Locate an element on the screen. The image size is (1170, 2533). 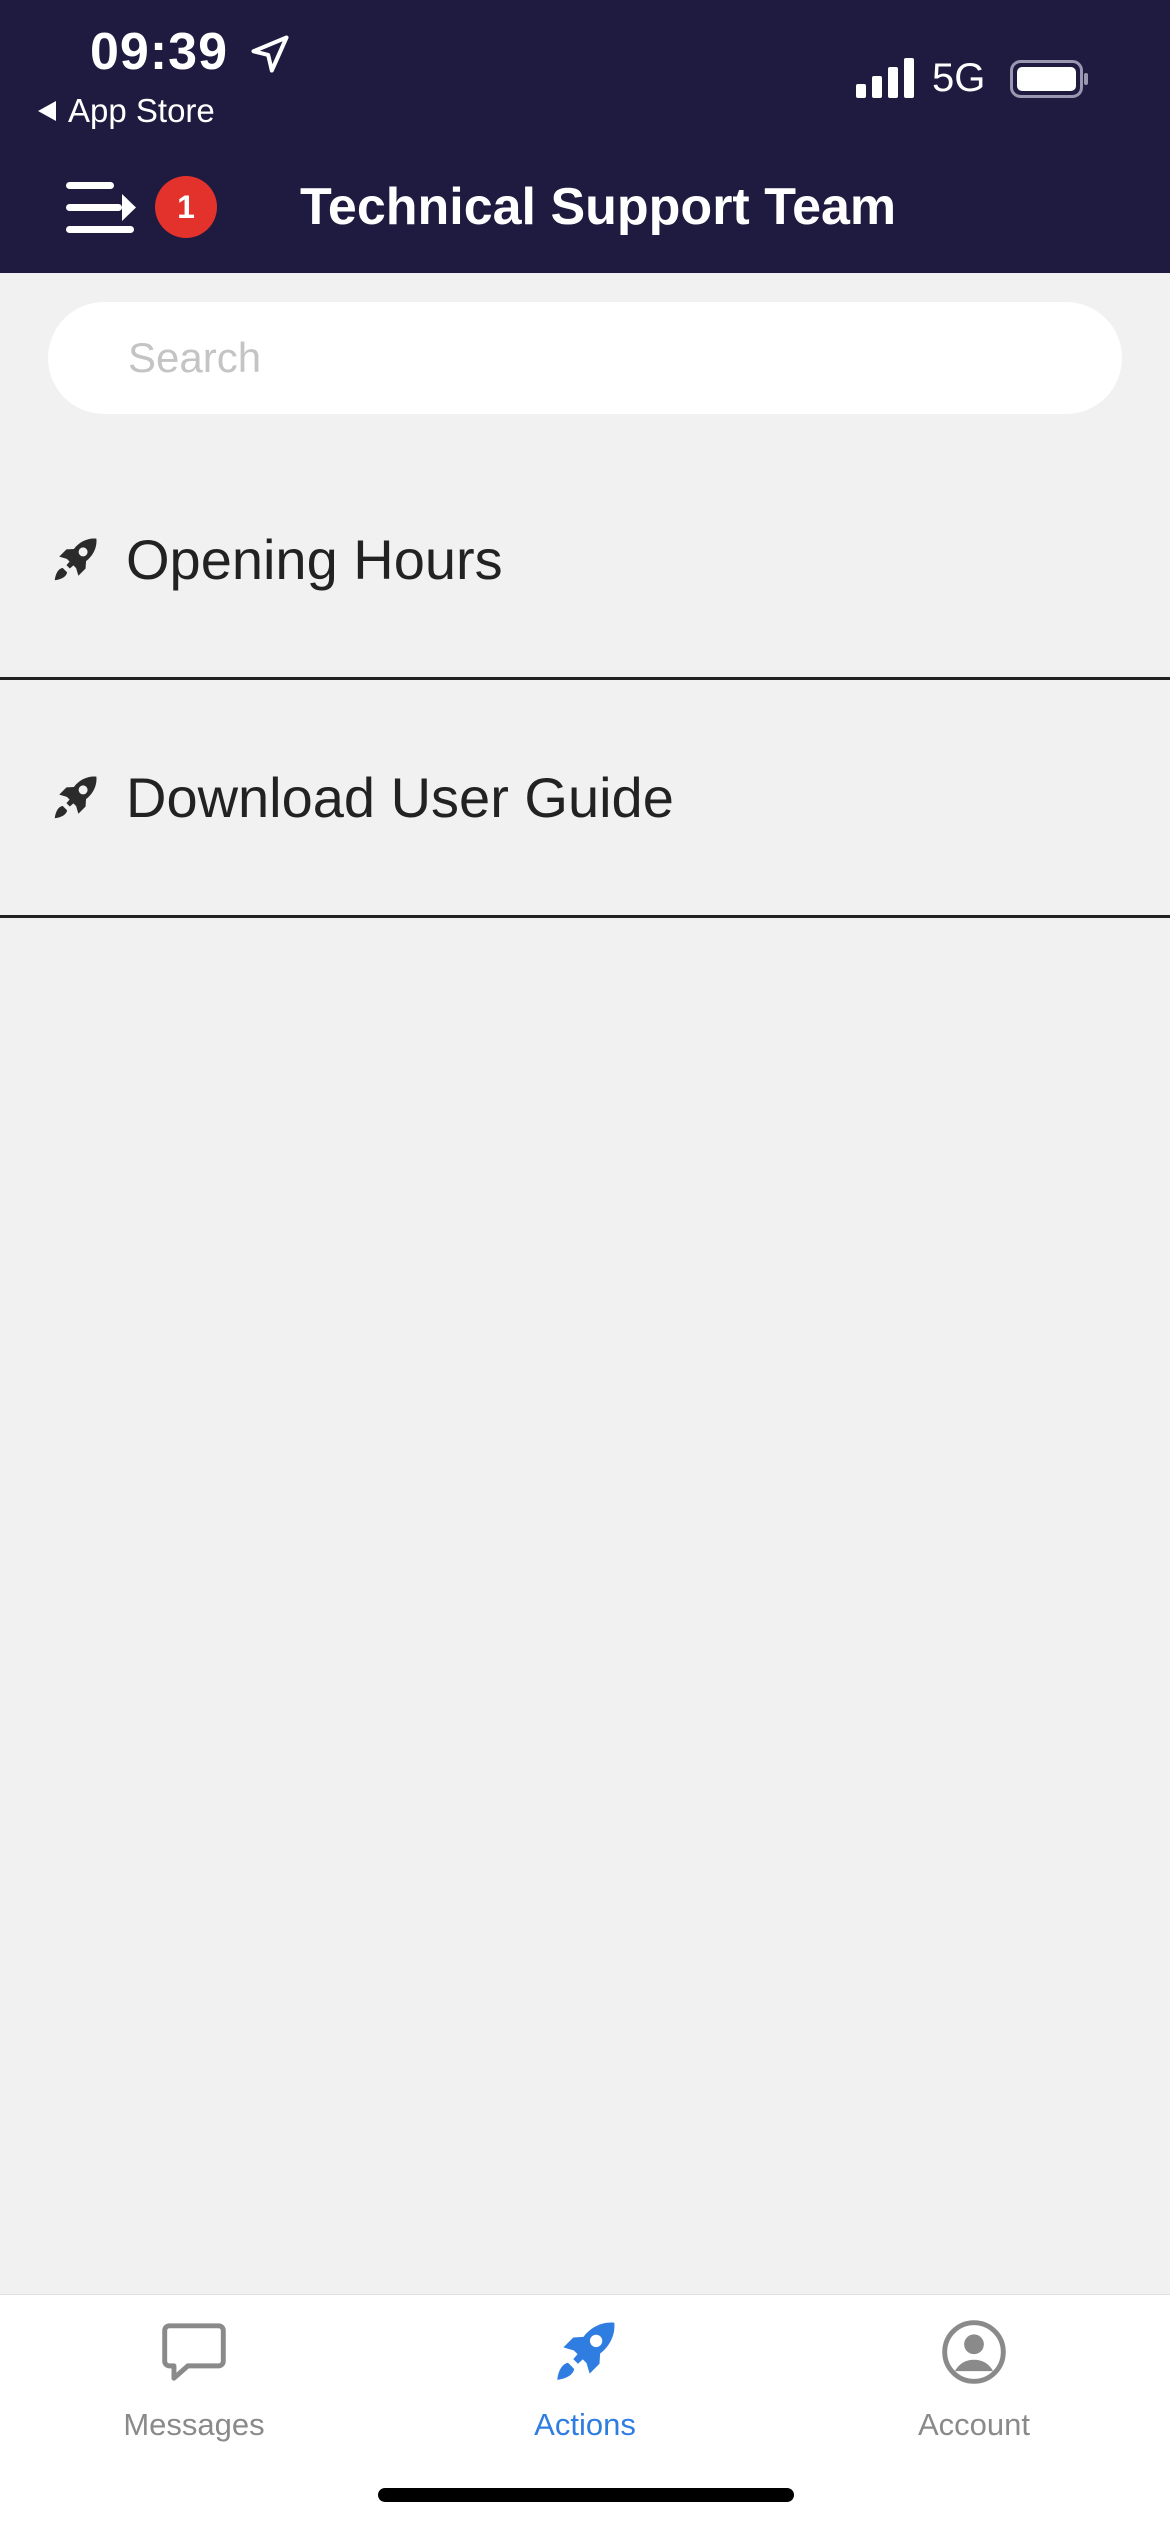
search-bar is located at coordinates (585, 358).